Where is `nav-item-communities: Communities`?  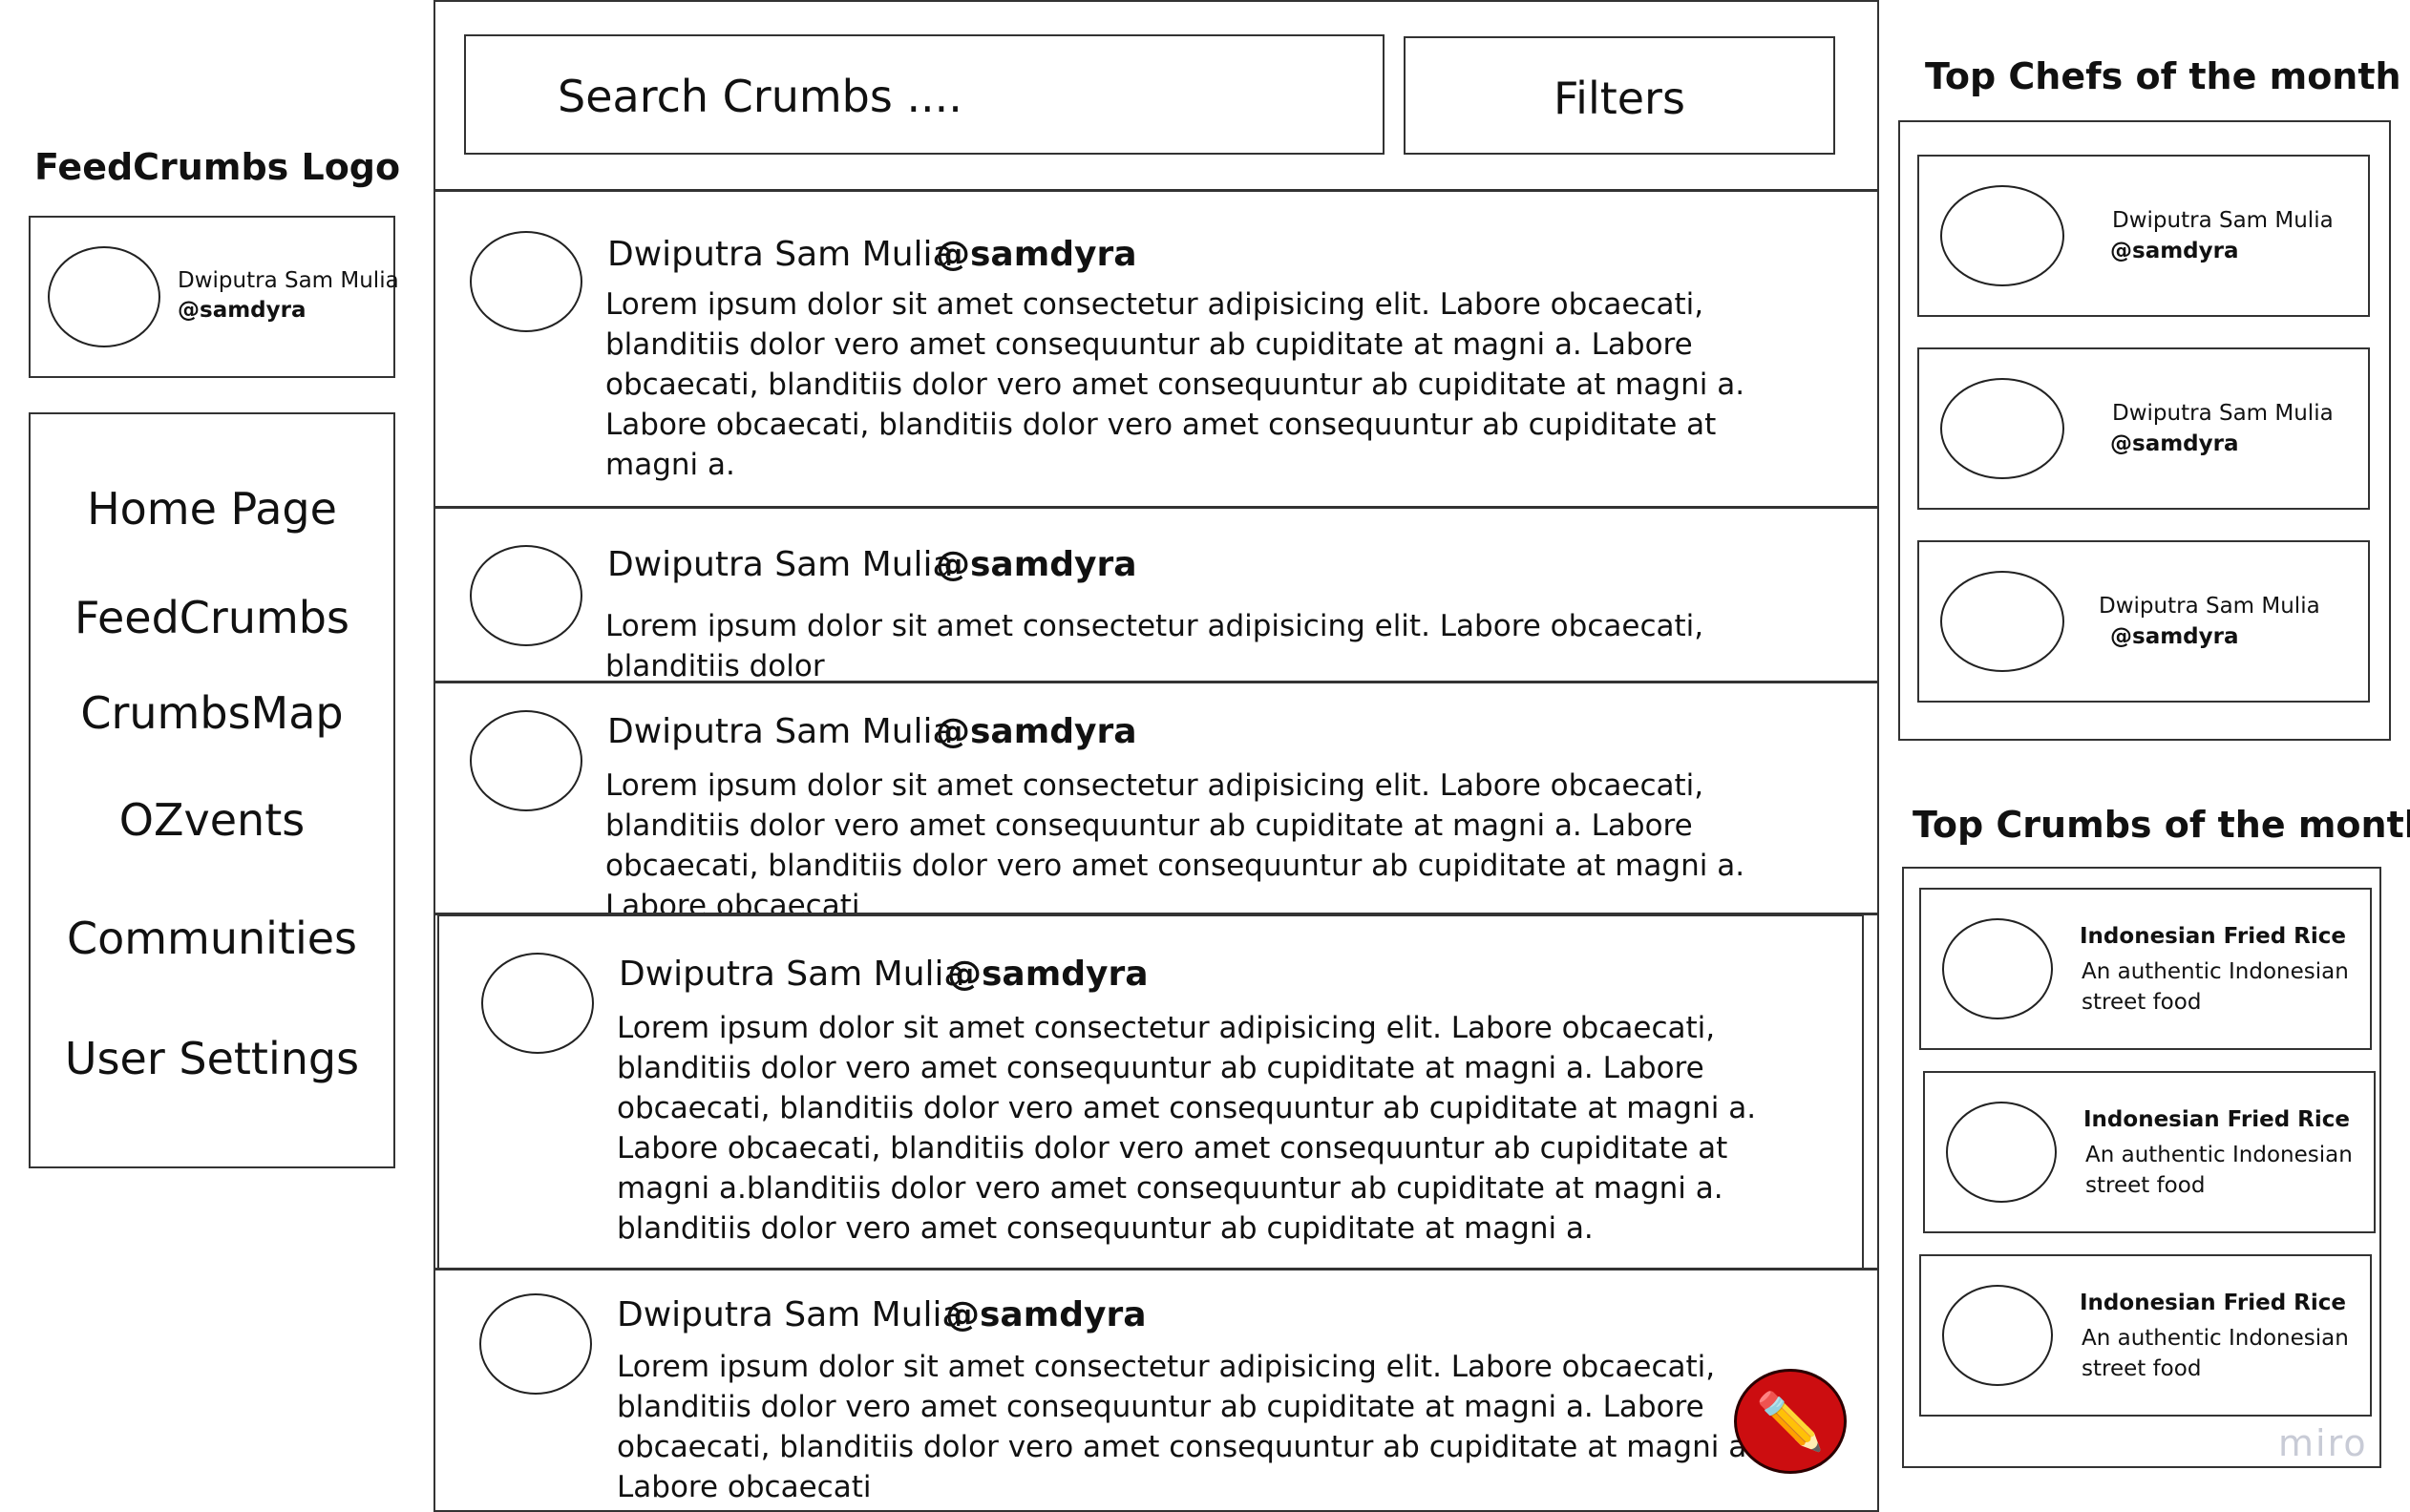
nav-item-communities: Communities is located at coordinates (212, 939).